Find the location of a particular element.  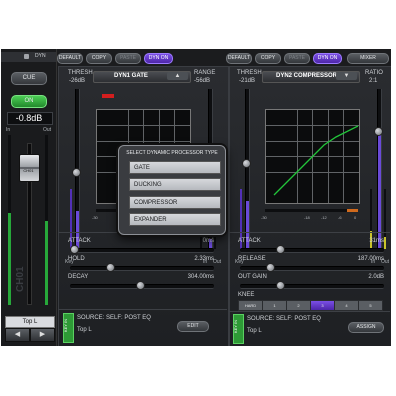

dyn1-decay-value: 304.00ms is located at coordinates (200, 277).